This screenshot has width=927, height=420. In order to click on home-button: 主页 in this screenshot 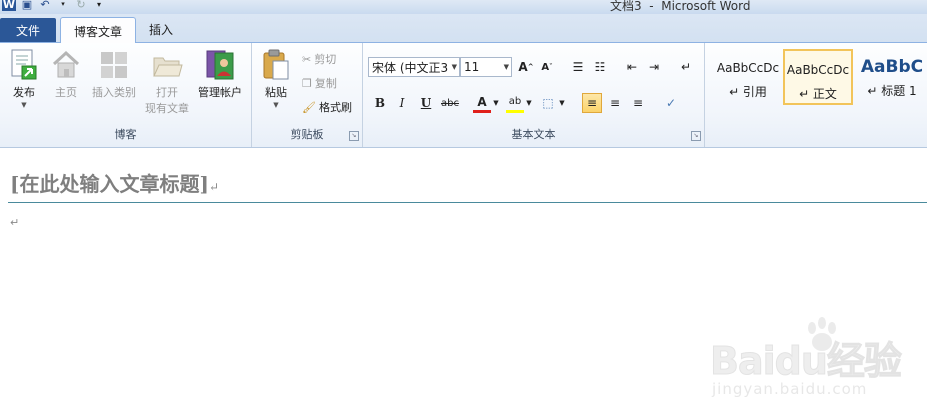, I will do `click(66, 74)`.